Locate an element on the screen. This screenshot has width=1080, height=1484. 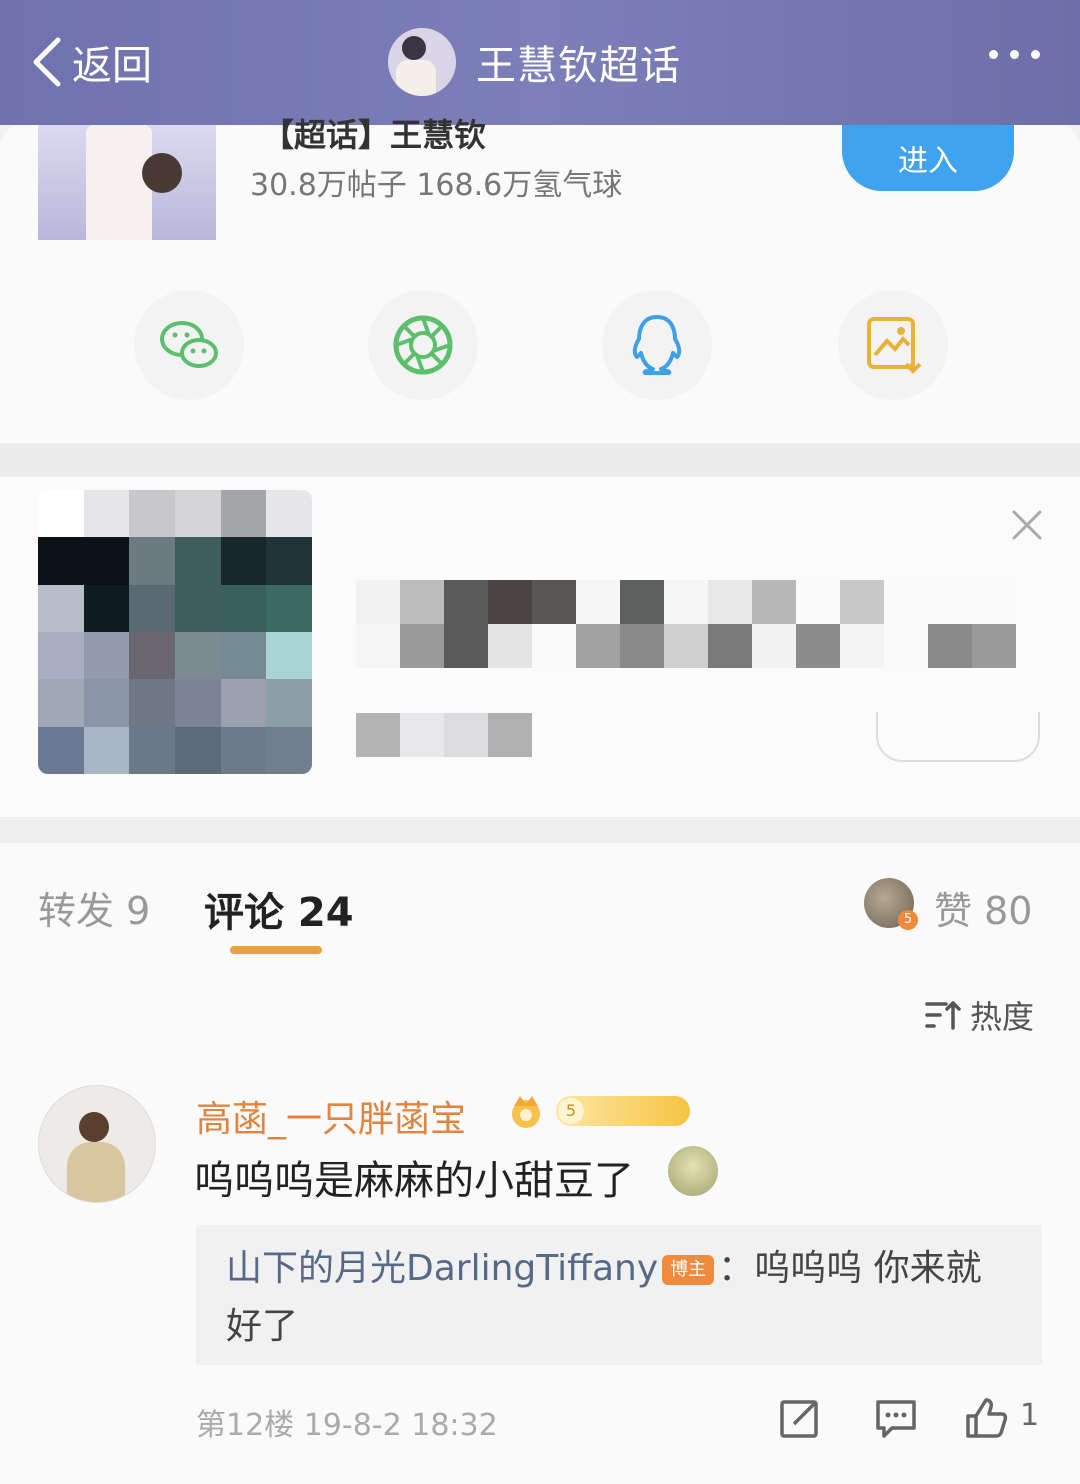
comment-like-count: 1 is located at coordinates (1030, 1415).